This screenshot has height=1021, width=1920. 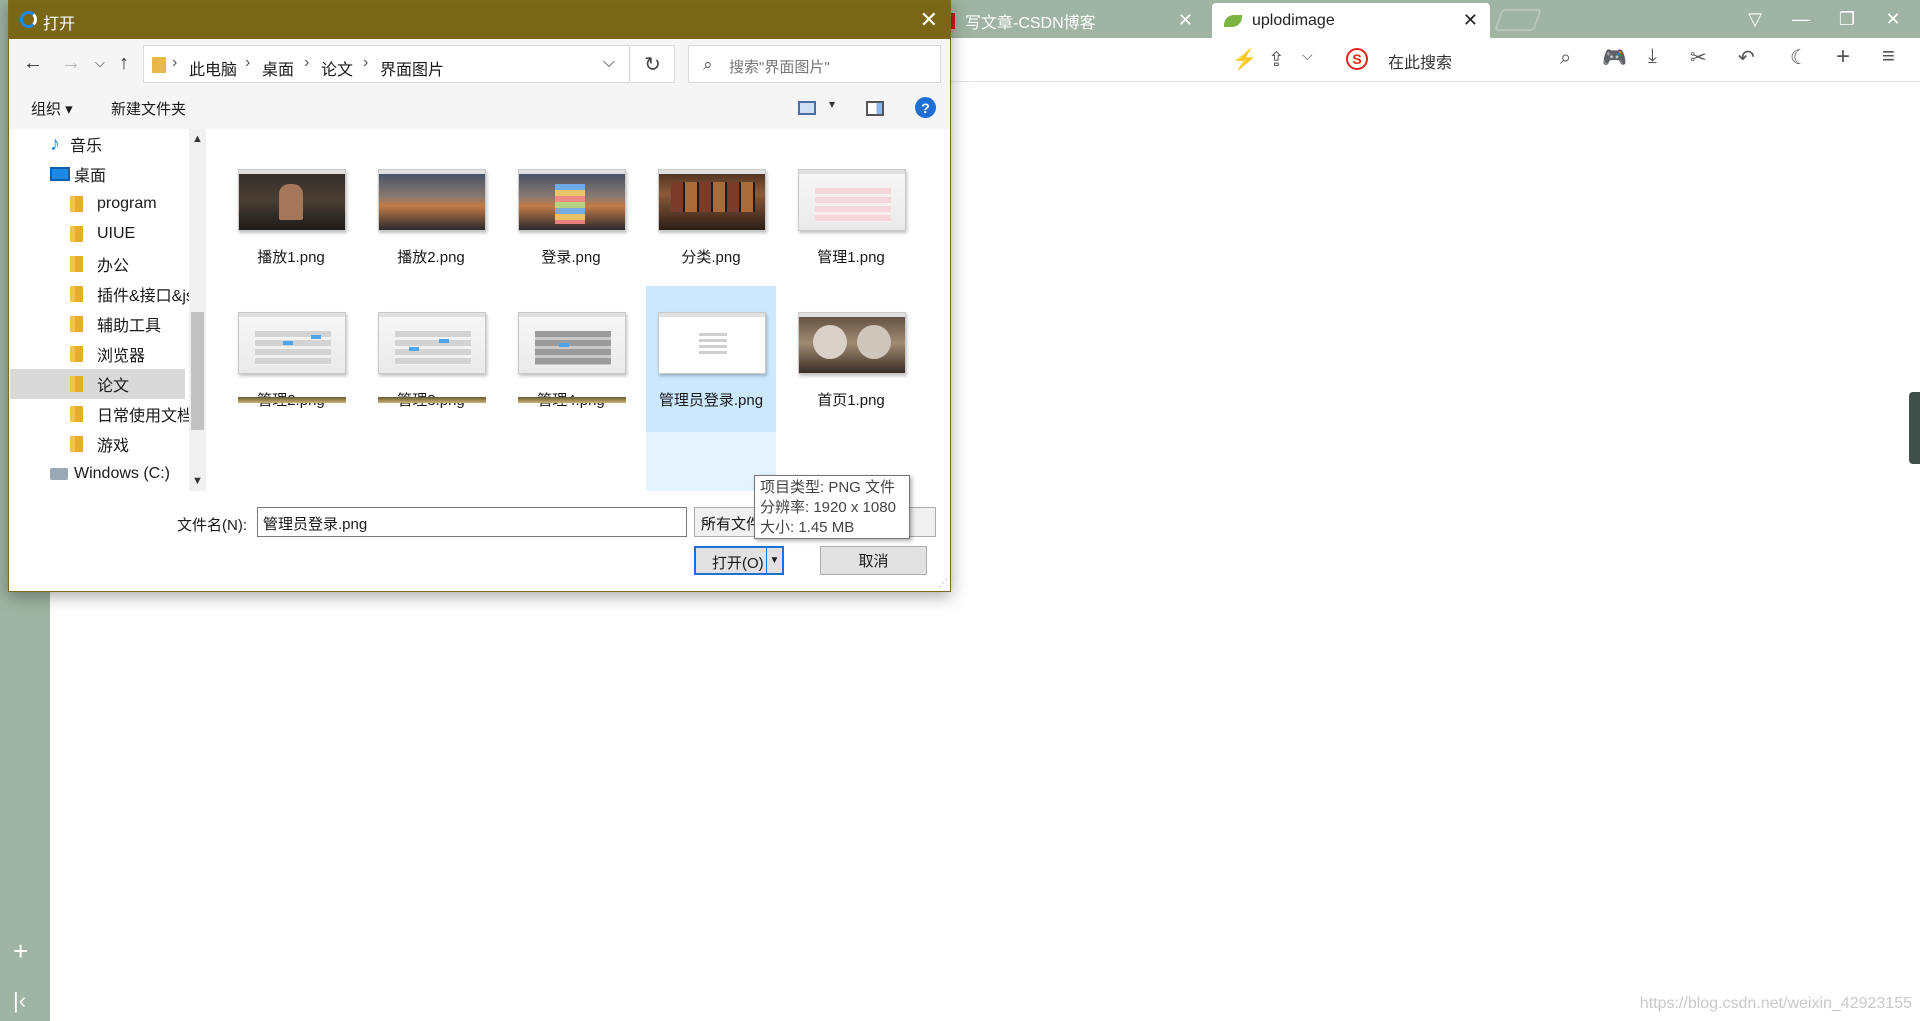 I want to click on dialog-titlebar: 打开 ✕, so click(x=479, y=20).